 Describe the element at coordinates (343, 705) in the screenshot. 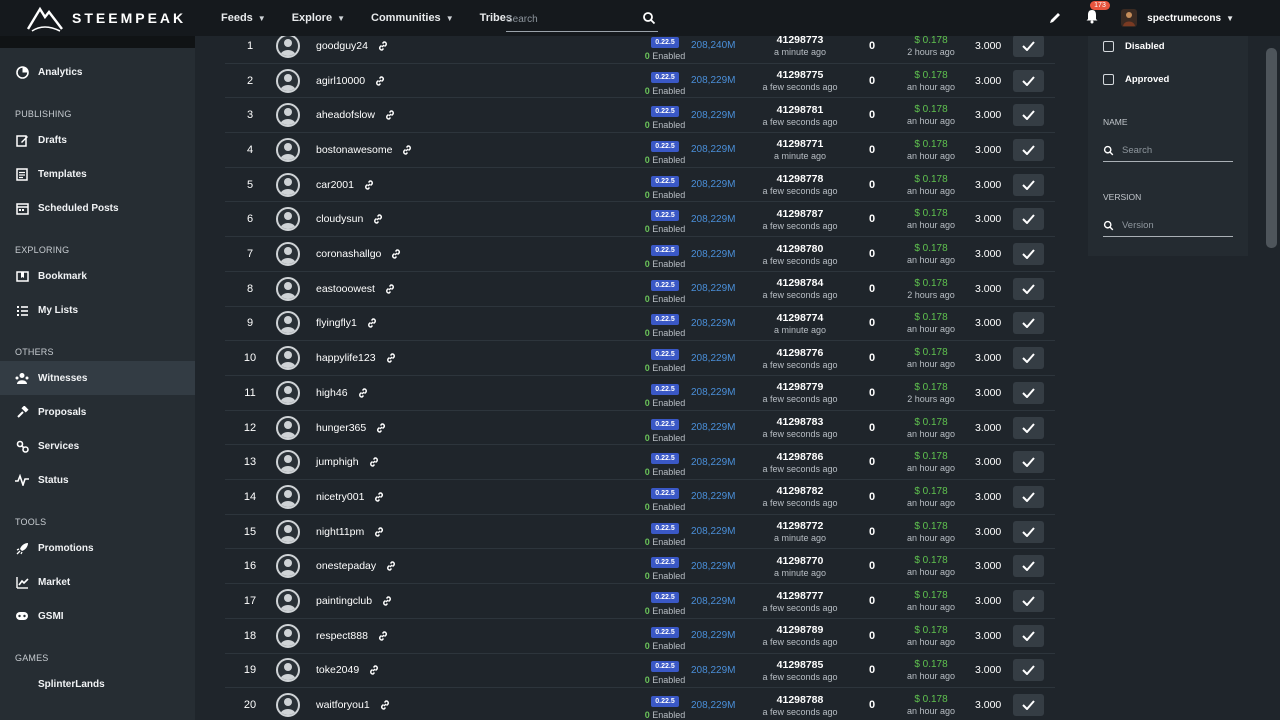

I see `witness-name: waitforyou1` at that location.